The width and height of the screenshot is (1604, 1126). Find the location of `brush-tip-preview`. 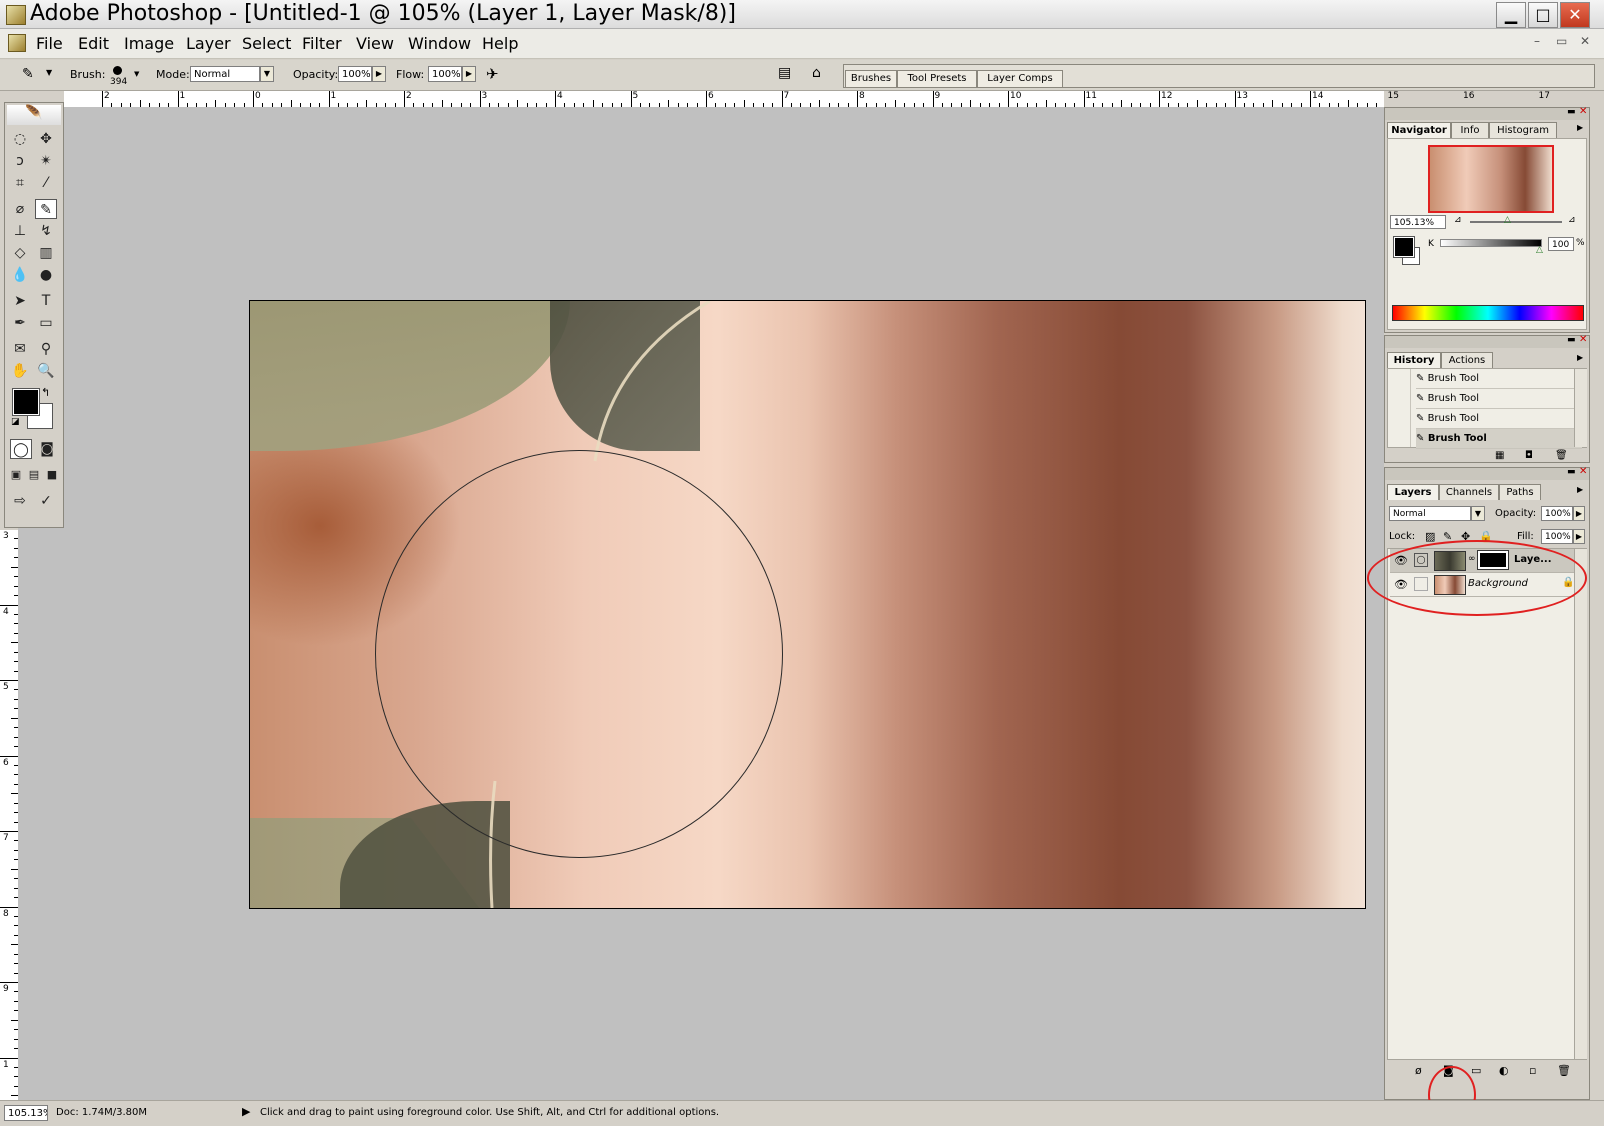

brush-tip-preview is located at coordinates (117, 70).